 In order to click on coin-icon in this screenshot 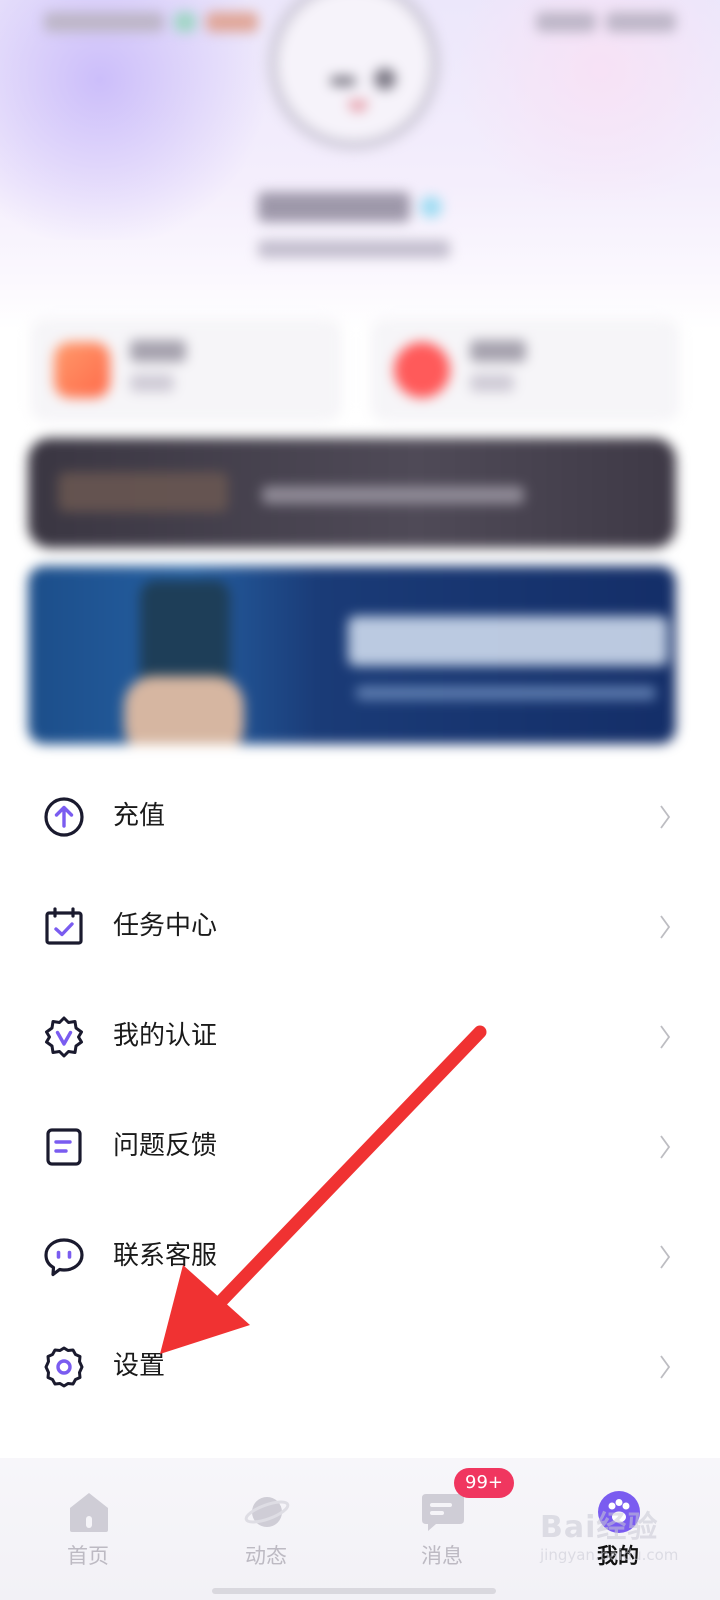, I will do `click(82, 370)`.